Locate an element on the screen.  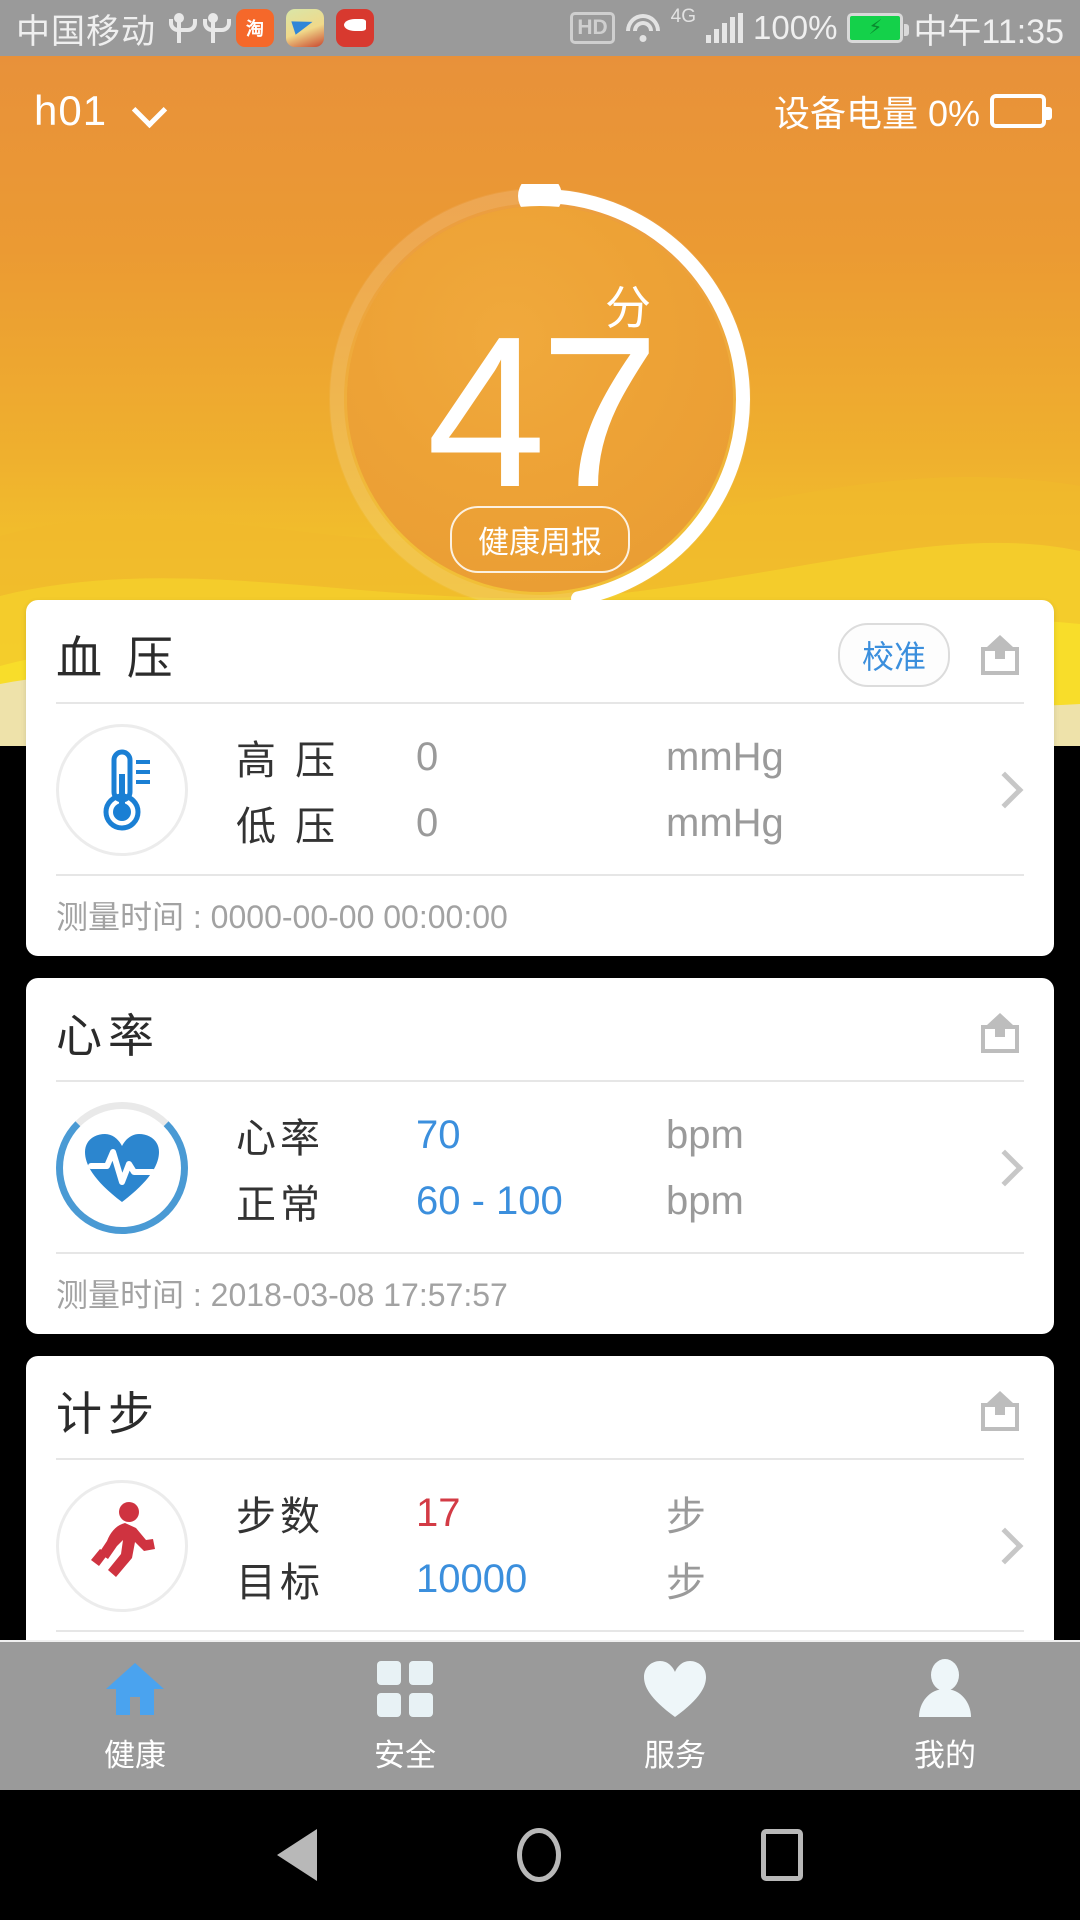
card-title: 心率 is located at coordinates (108, 1036).